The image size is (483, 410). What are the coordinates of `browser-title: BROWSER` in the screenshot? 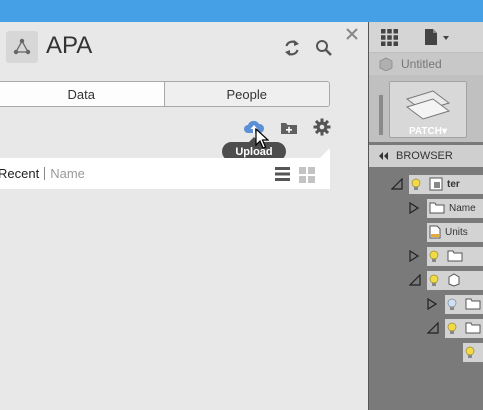 It's located at (424, 156).